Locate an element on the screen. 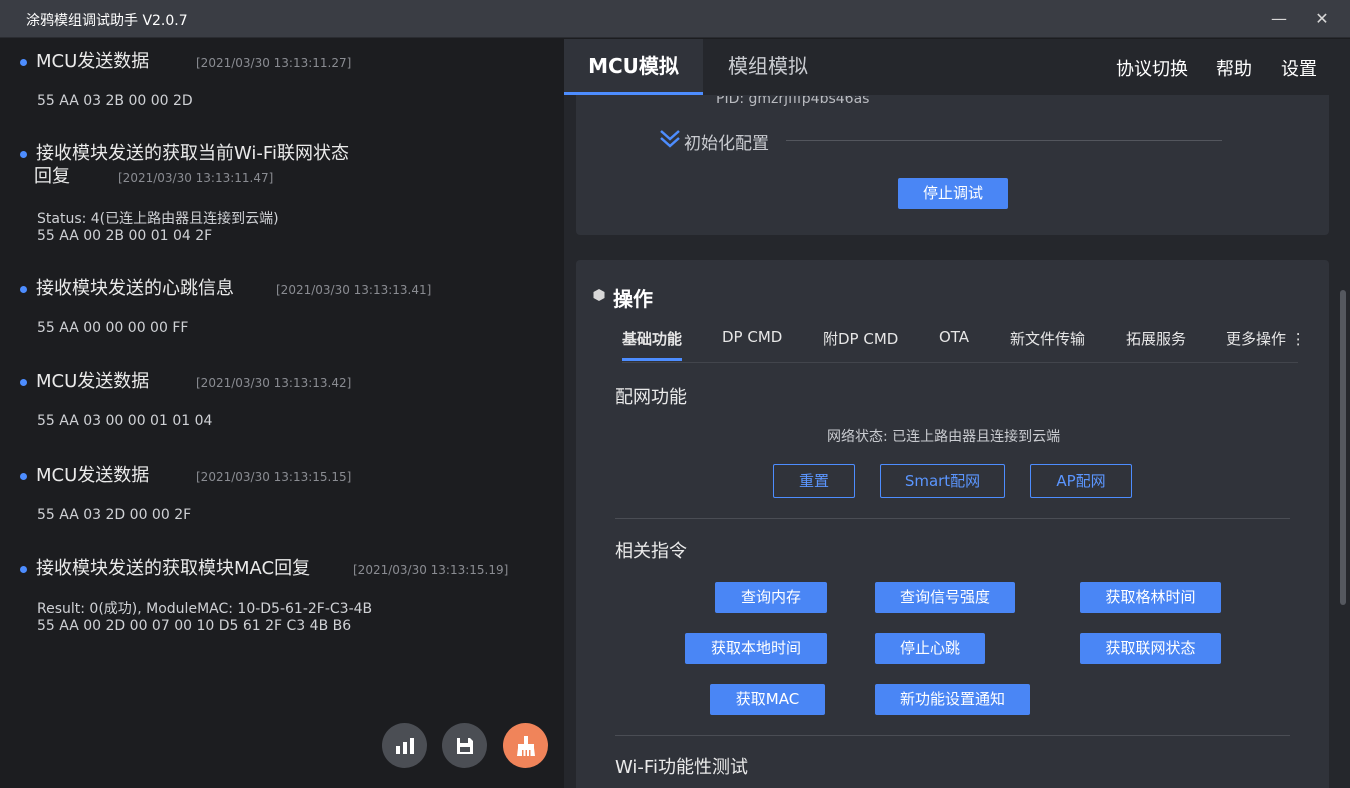  subtab-file-transfer: 新文件传输 is located at coordinates (1047, 338).